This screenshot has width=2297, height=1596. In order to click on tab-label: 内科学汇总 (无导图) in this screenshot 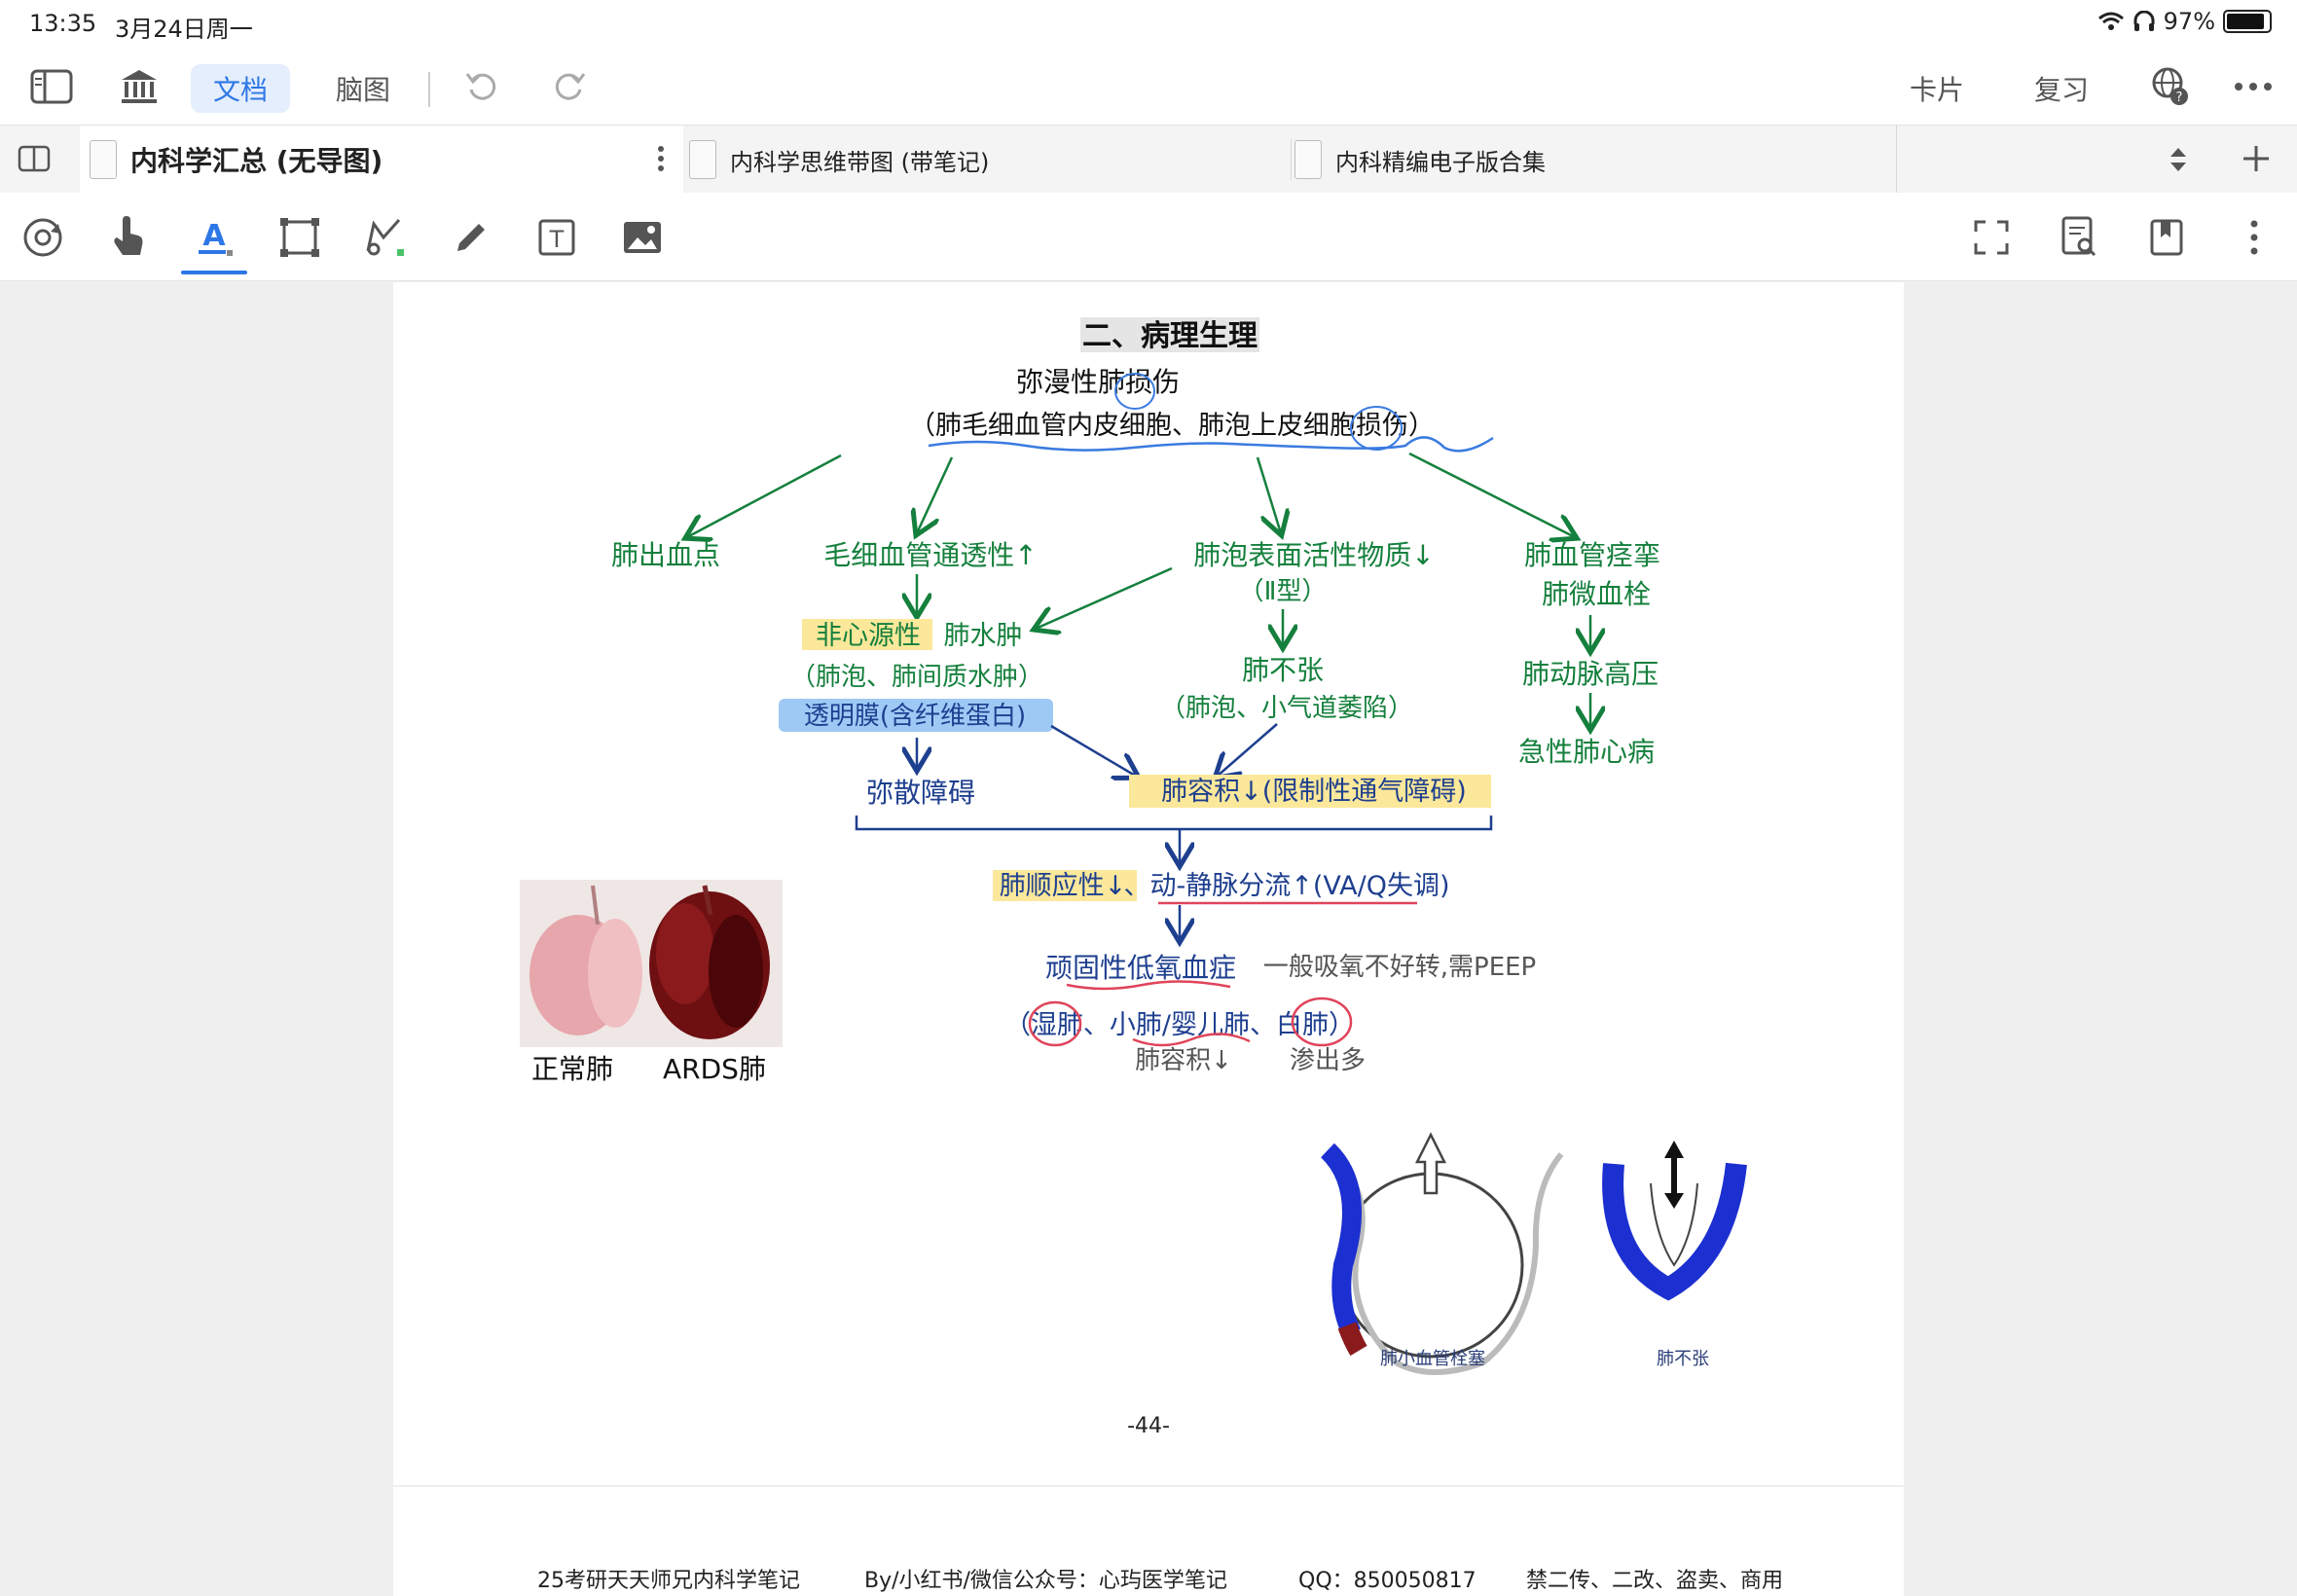, I will do `click(256, 161)`.